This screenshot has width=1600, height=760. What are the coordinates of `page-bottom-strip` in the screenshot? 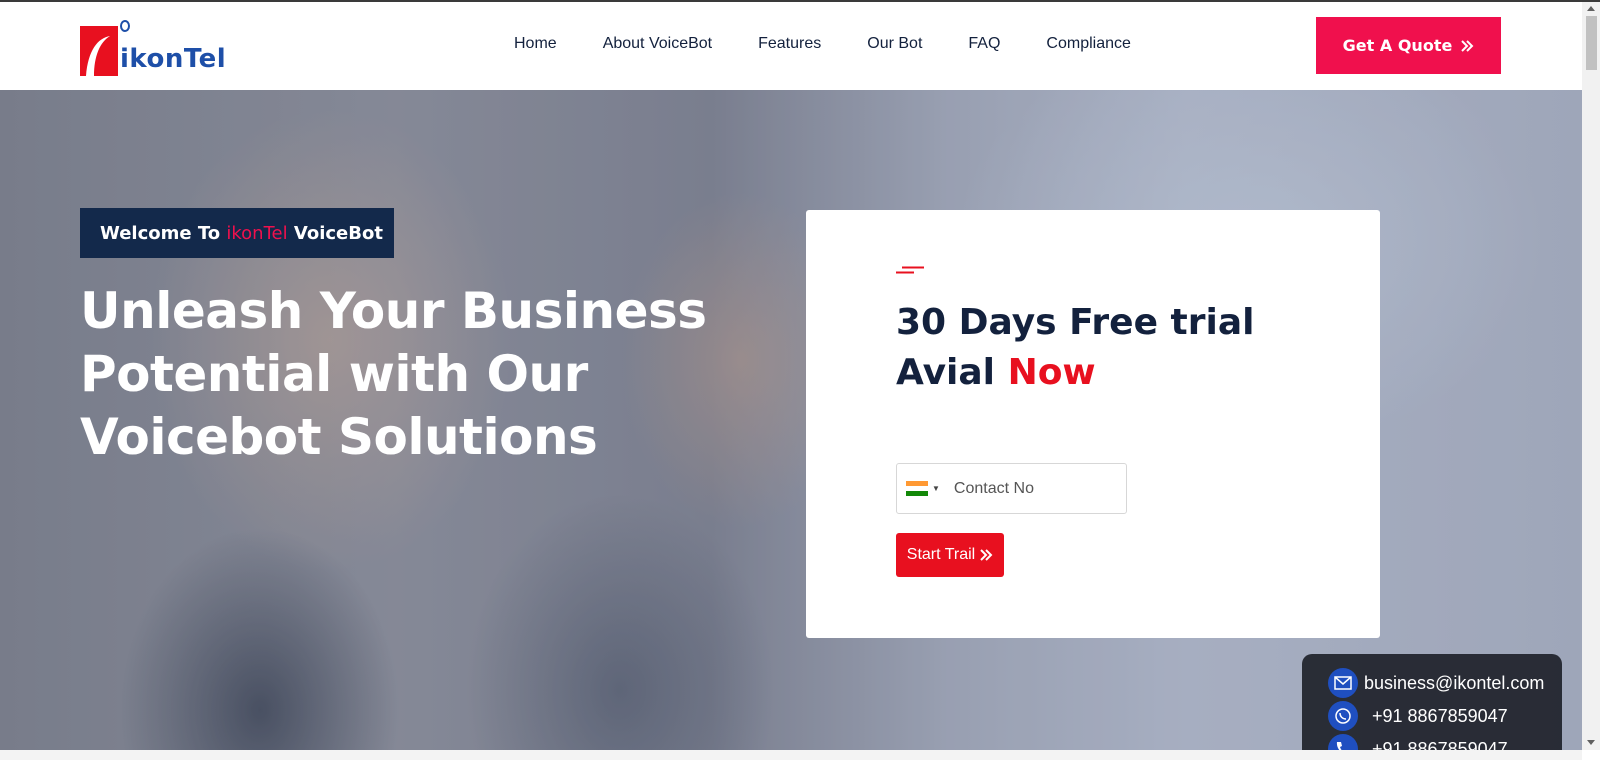 It's located at (791, 755).